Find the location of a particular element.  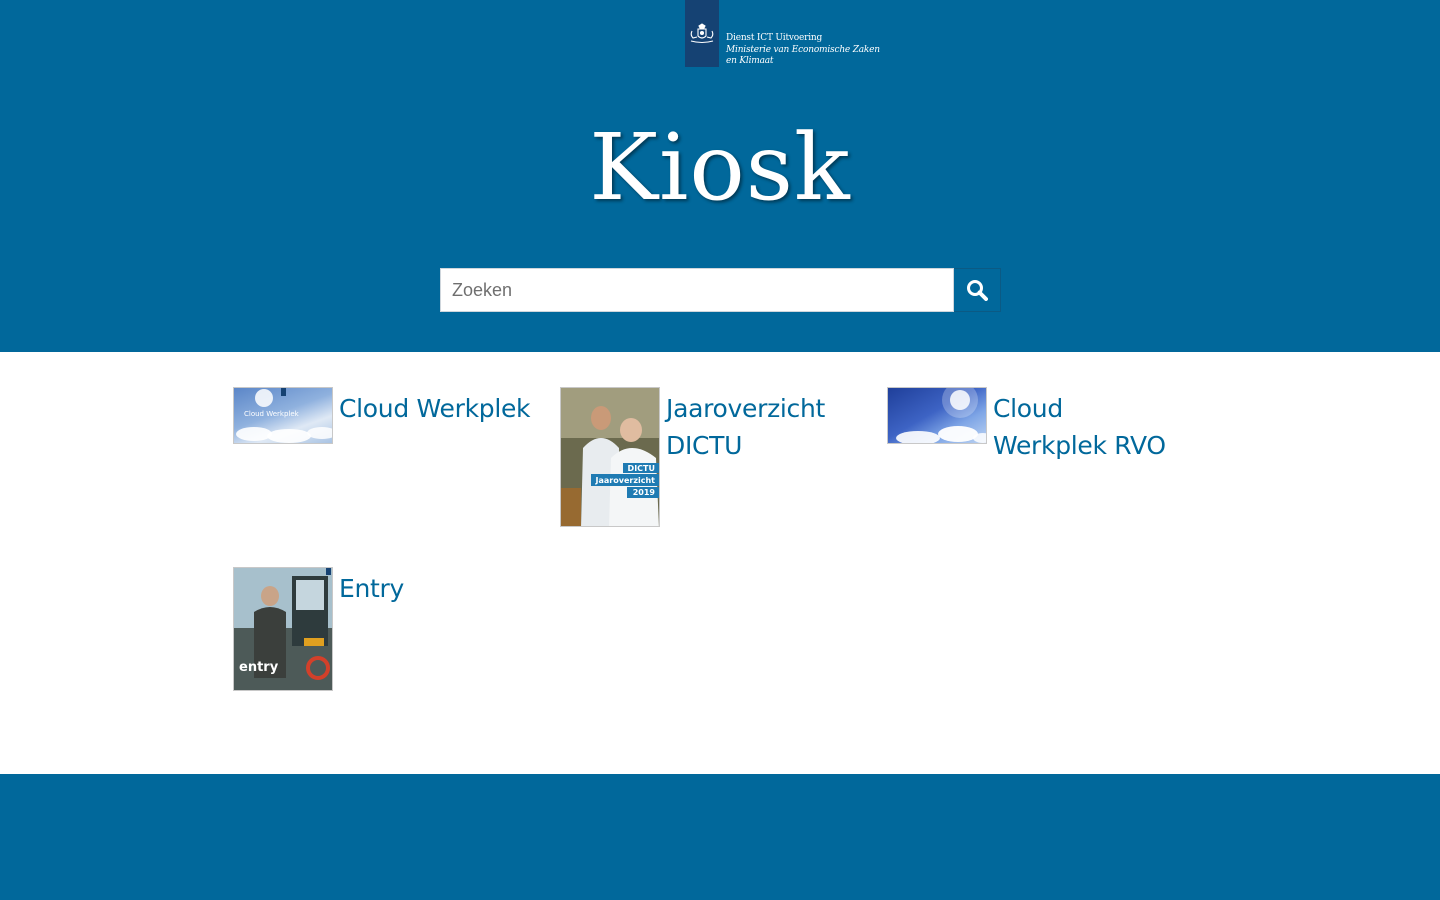

search-button is located at coordinates (977, 290).